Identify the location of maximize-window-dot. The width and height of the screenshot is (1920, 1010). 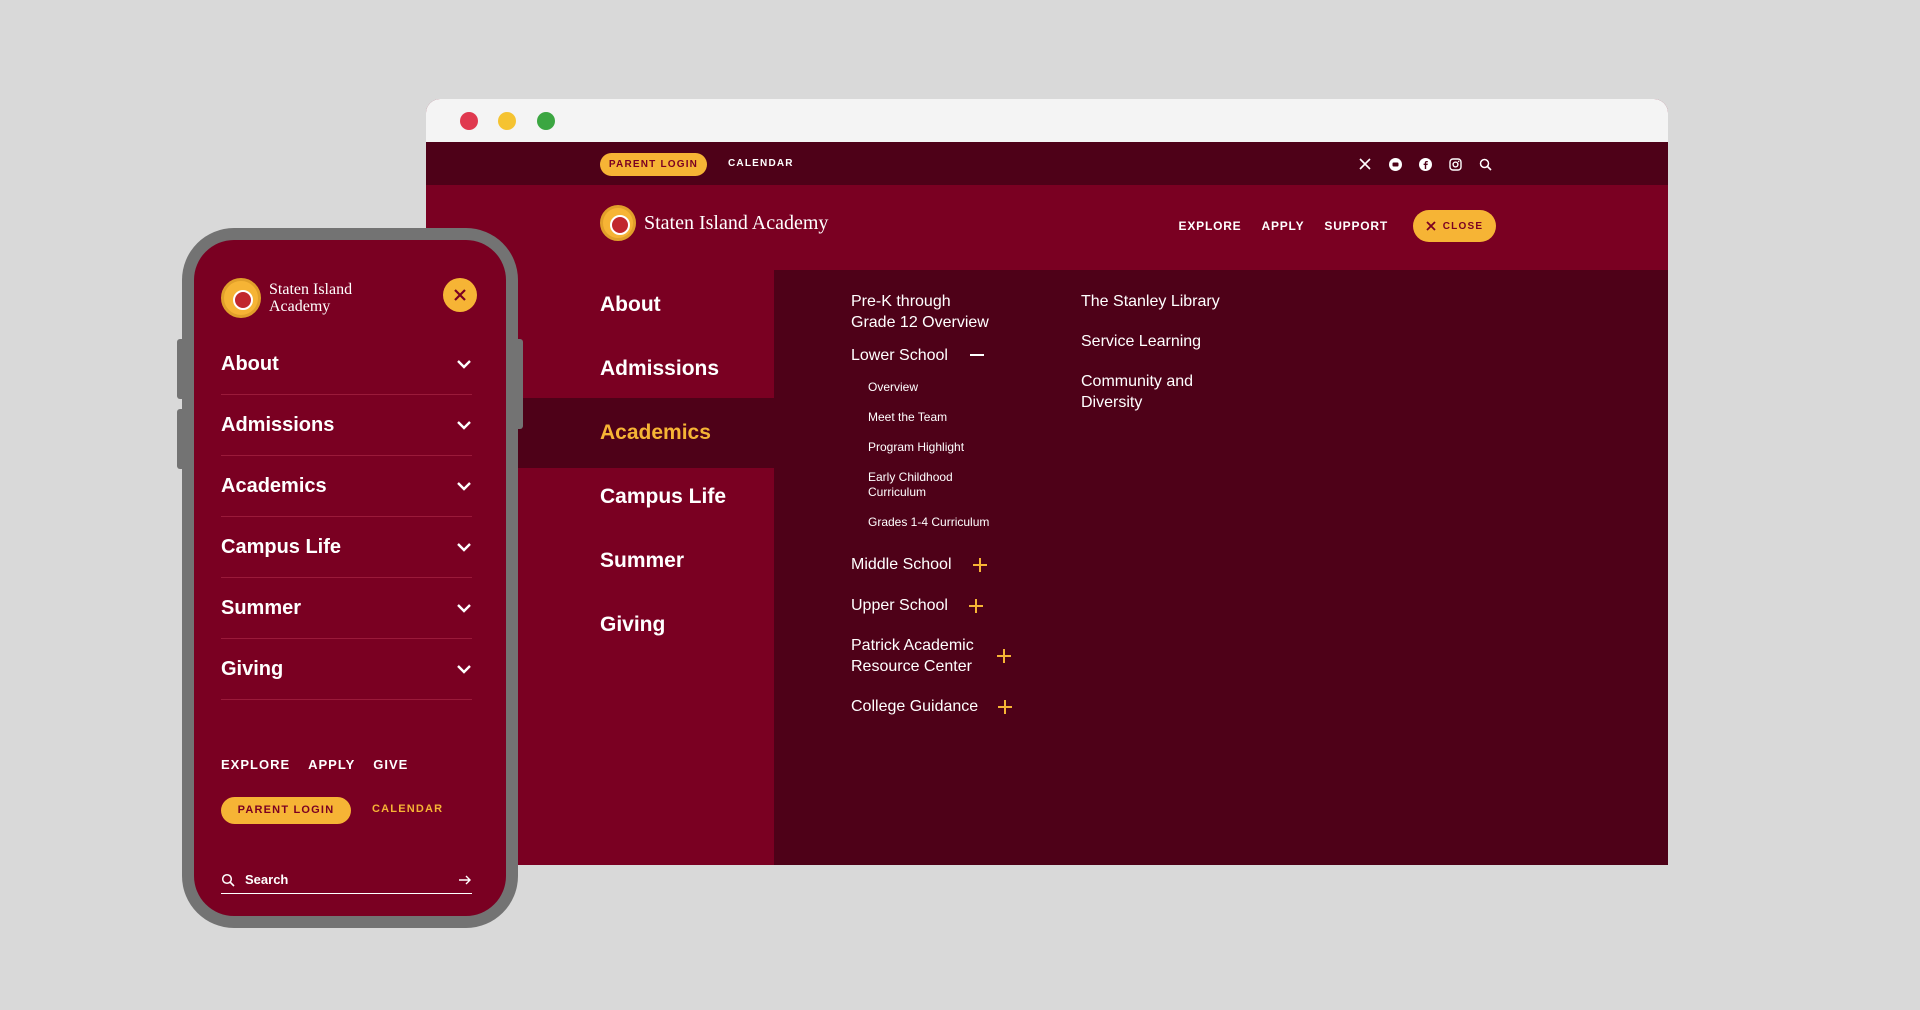
(546, 121).